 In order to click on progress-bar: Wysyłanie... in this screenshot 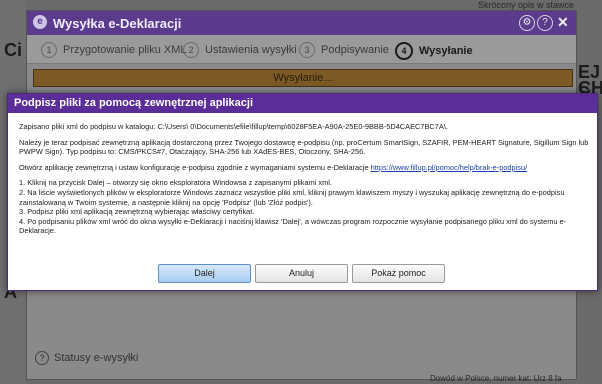, I will do `click(303, 78)`.